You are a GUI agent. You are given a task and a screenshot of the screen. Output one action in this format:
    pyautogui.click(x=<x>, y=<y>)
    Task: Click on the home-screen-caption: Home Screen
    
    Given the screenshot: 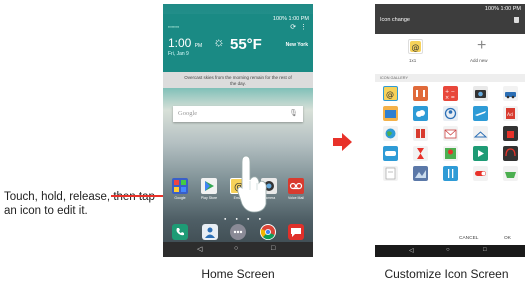 What is the action you would take?
    pyautogui.click(x=238, y=274)
    